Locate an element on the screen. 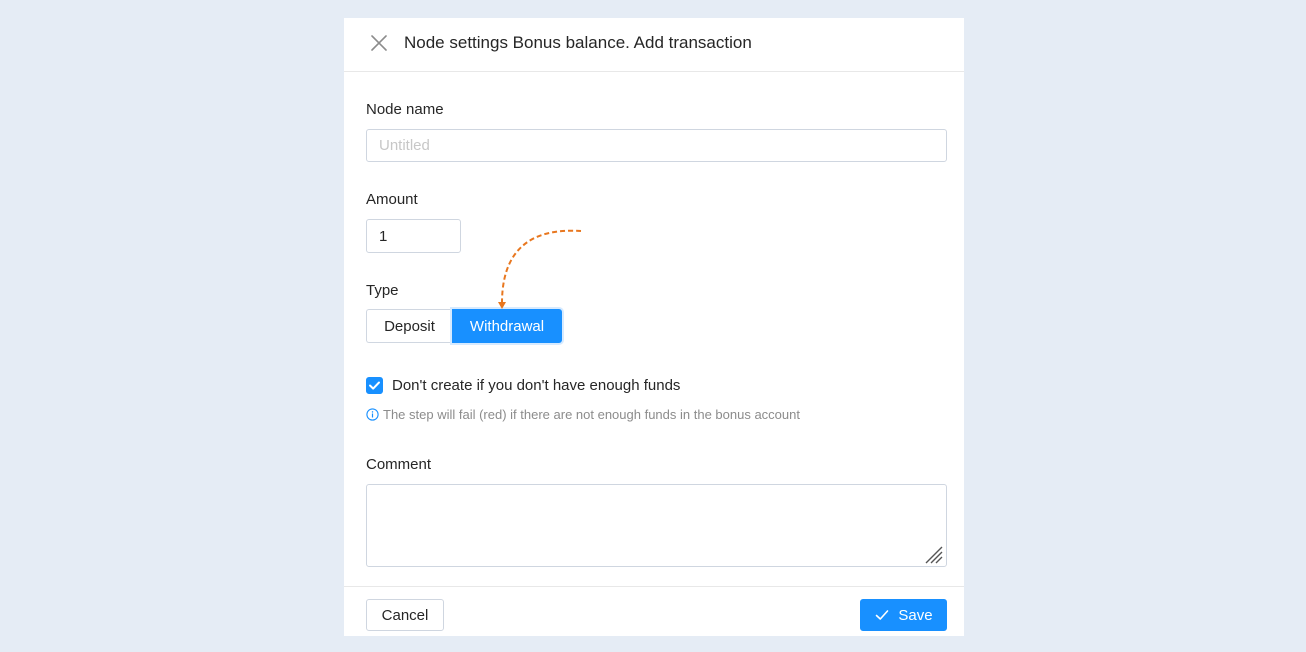  type-option-withdrawal: Withdrawal is located at coordinates (507, 326).